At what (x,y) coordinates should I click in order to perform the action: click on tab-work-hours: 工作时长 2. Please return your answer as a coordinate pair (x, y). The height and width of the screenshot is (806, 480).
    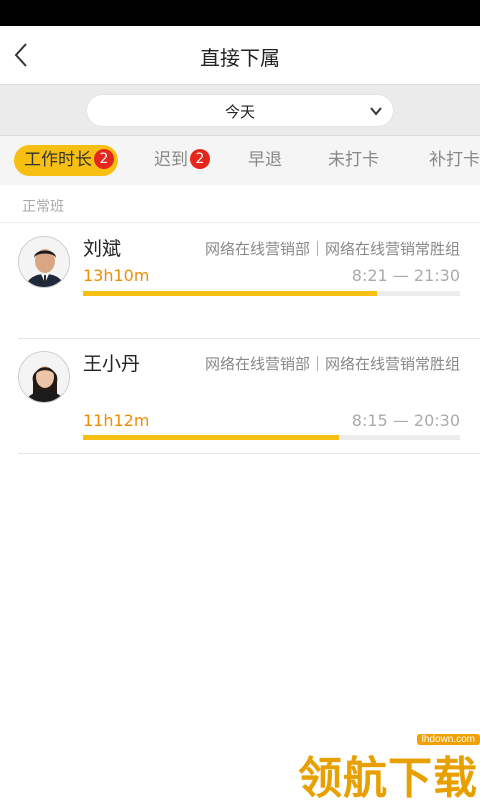
    Looking at the image, I should click on (66, 160).